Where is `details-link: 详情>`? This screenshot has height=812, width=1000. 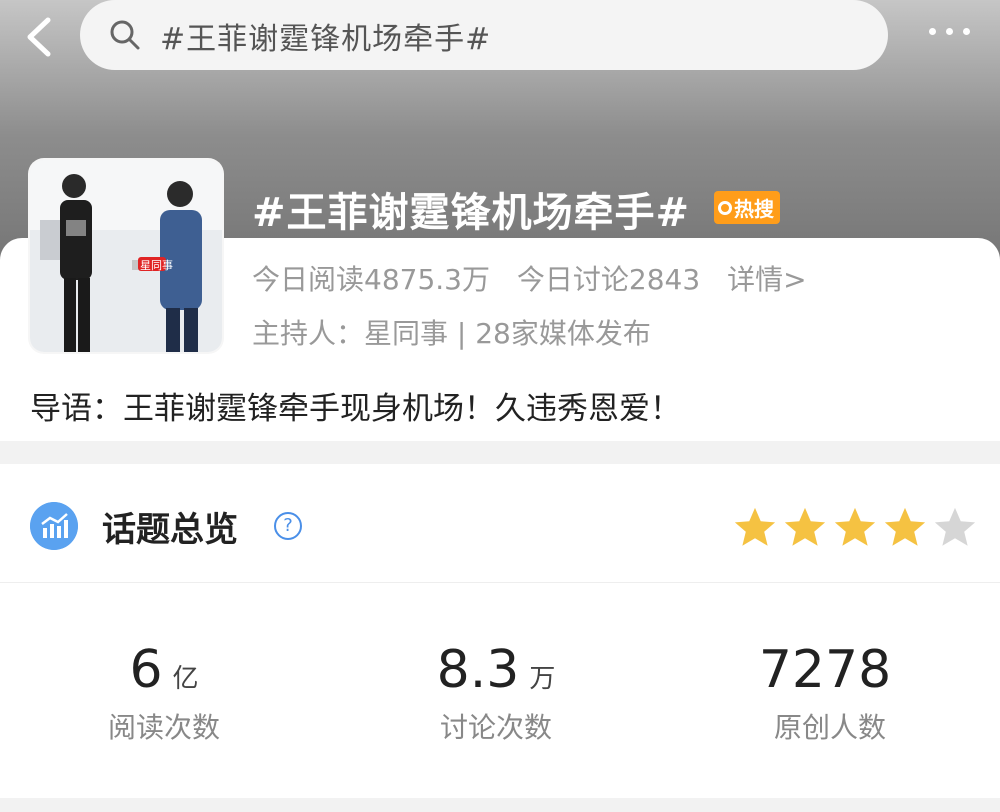 details-link: 详情> is located at coordinates (766, 279).